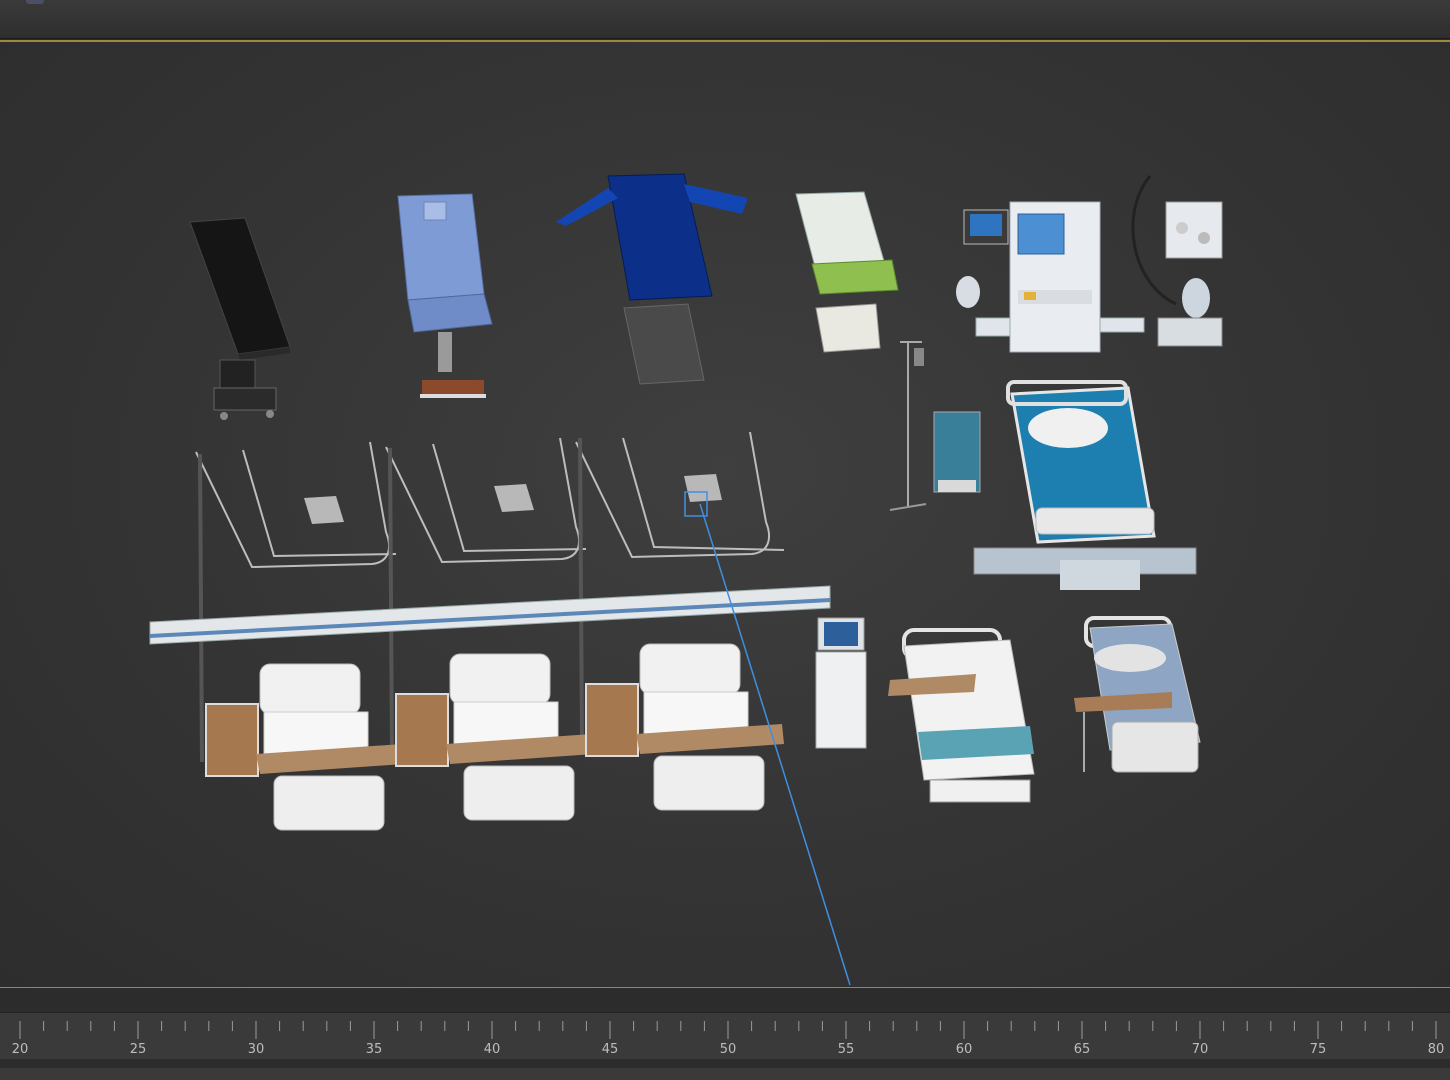 The height and width of the screenshot is (1080, 1450). I want to click on gynecological-chair-blue, so click(445, 295).